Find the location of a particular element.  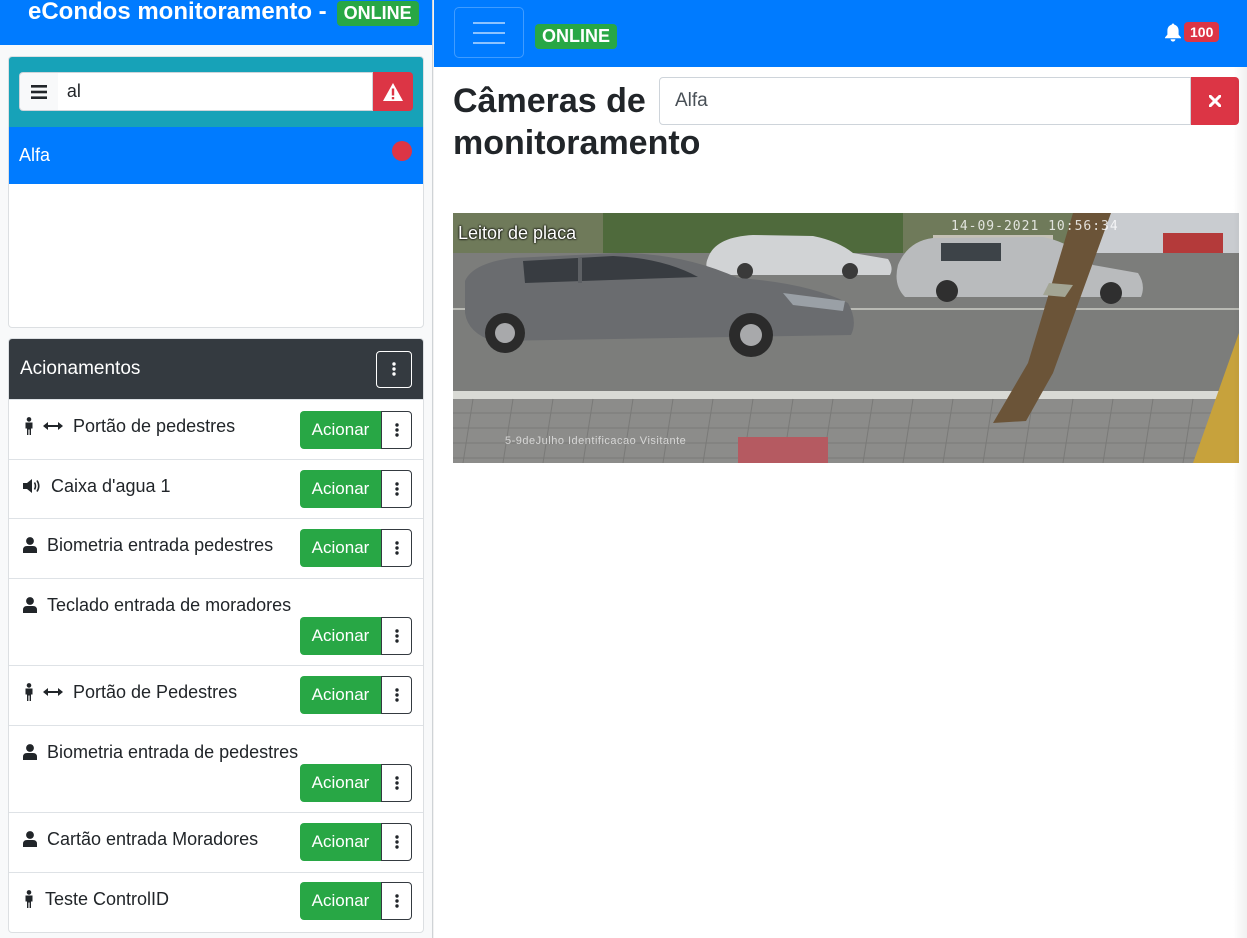

action-name: Biometria entrada de pedestres is located at coordinates (173, 752).